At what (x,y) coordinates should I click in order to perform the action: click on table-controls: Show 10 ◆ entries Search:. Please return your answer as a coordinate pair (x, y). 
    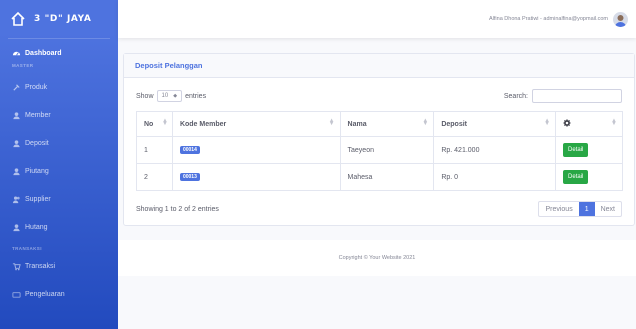
    Looking at the image, I should click on (379, 96).